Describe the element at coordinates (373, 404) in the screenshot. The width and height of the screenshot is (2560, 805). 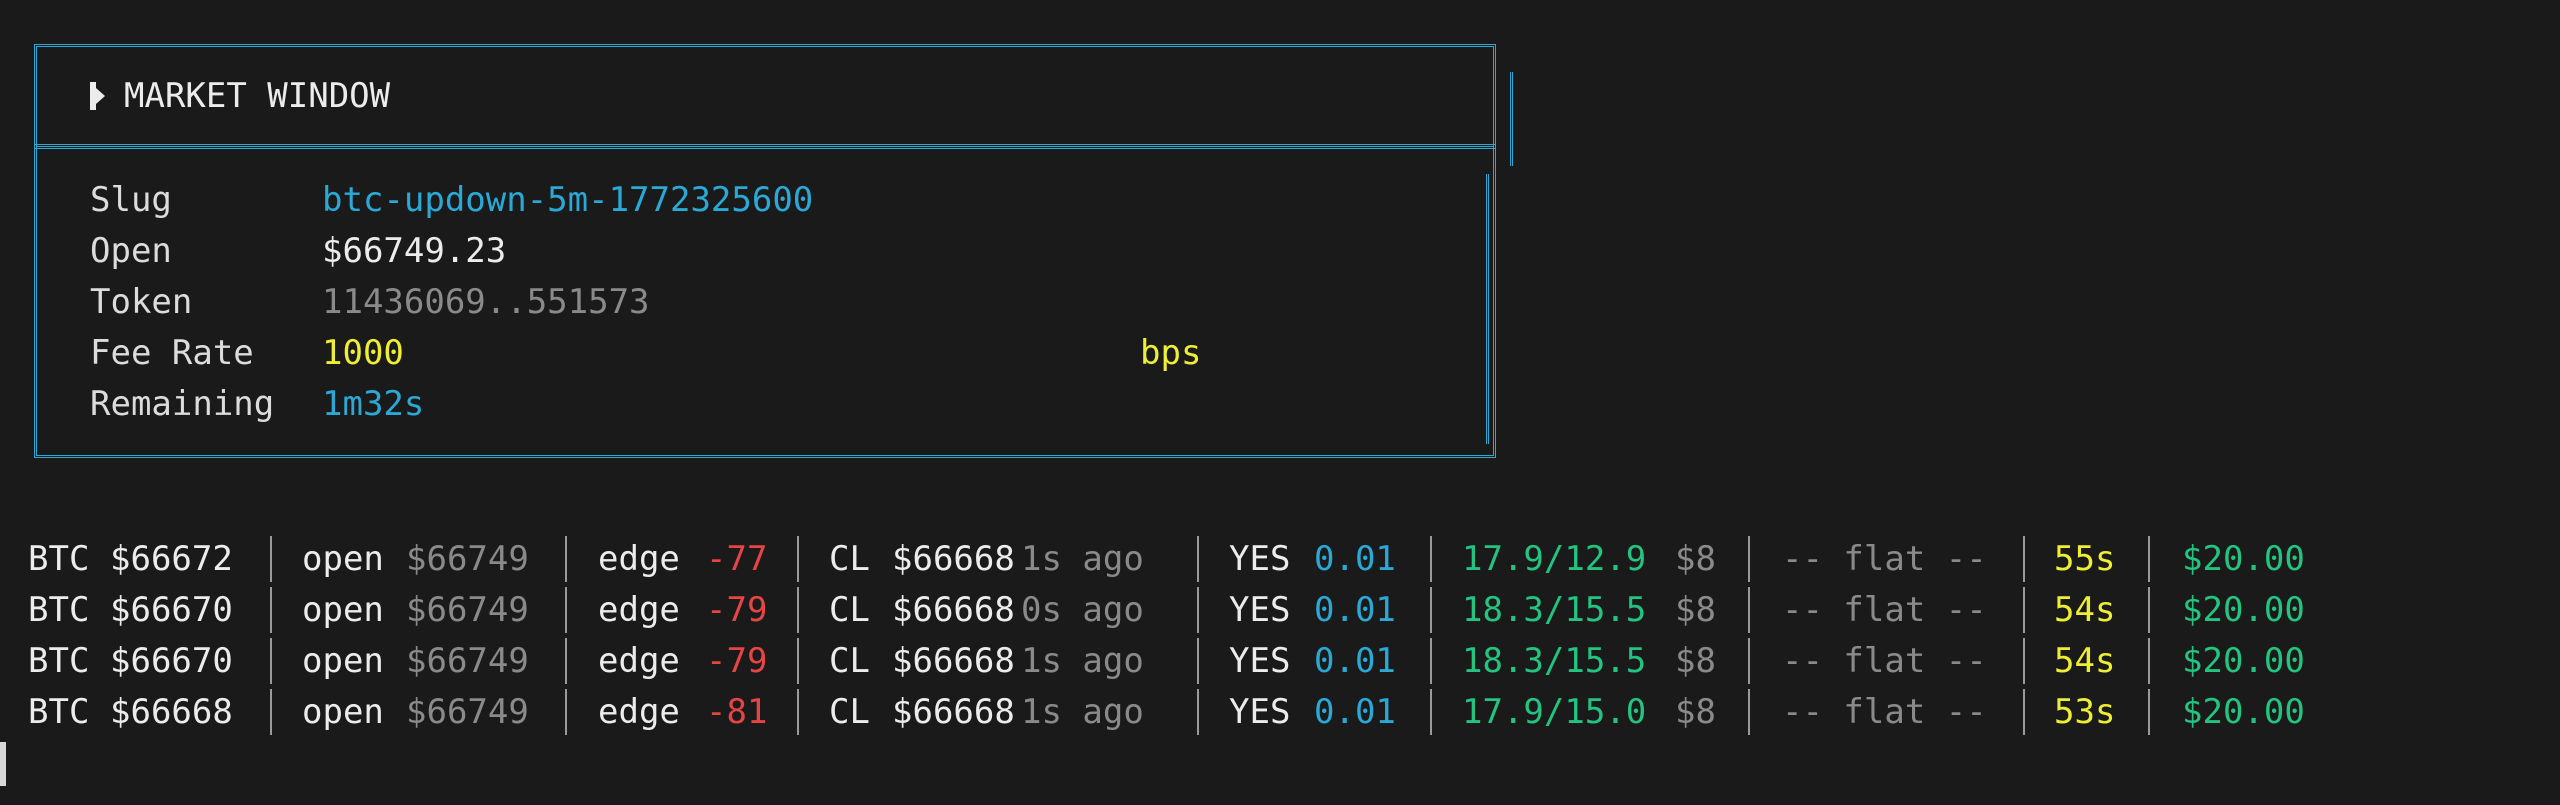
I see `remaining-value: 1m32s` at that location.